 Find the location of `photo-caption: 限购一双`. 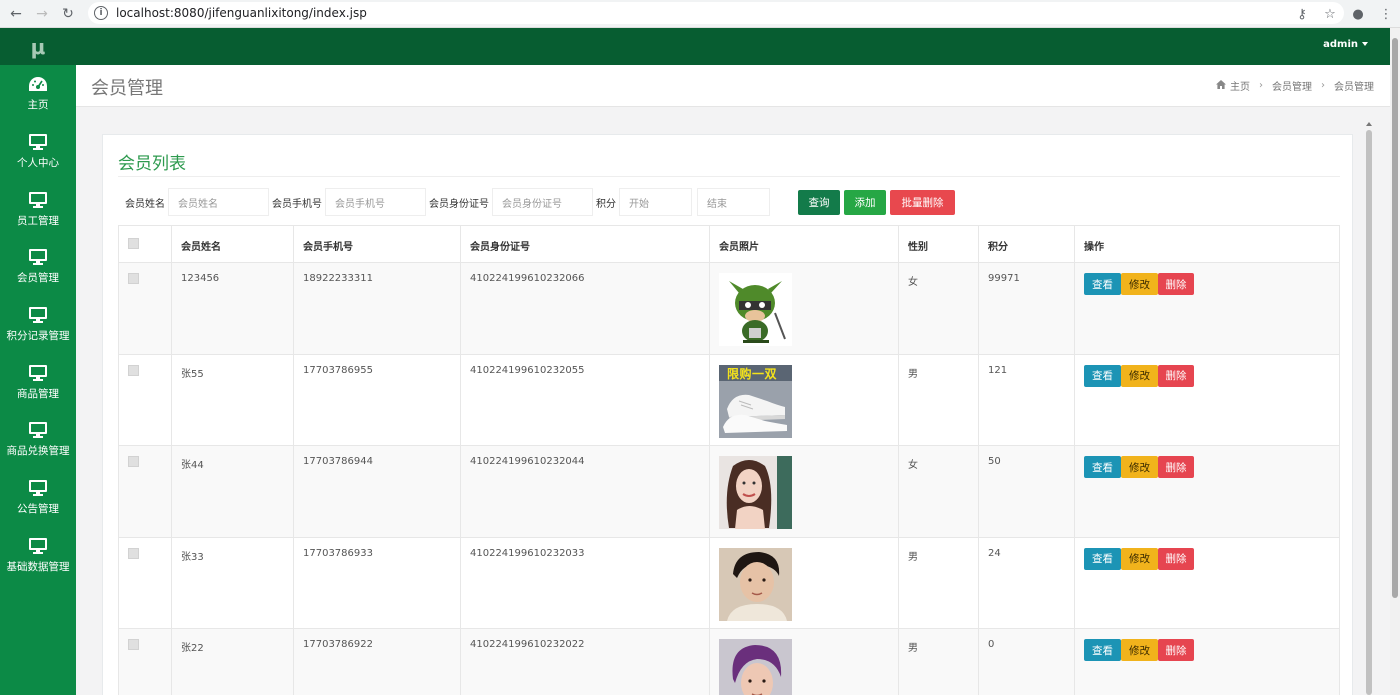

photo-caption: 限购一双 is located at coordinates (752, 373).